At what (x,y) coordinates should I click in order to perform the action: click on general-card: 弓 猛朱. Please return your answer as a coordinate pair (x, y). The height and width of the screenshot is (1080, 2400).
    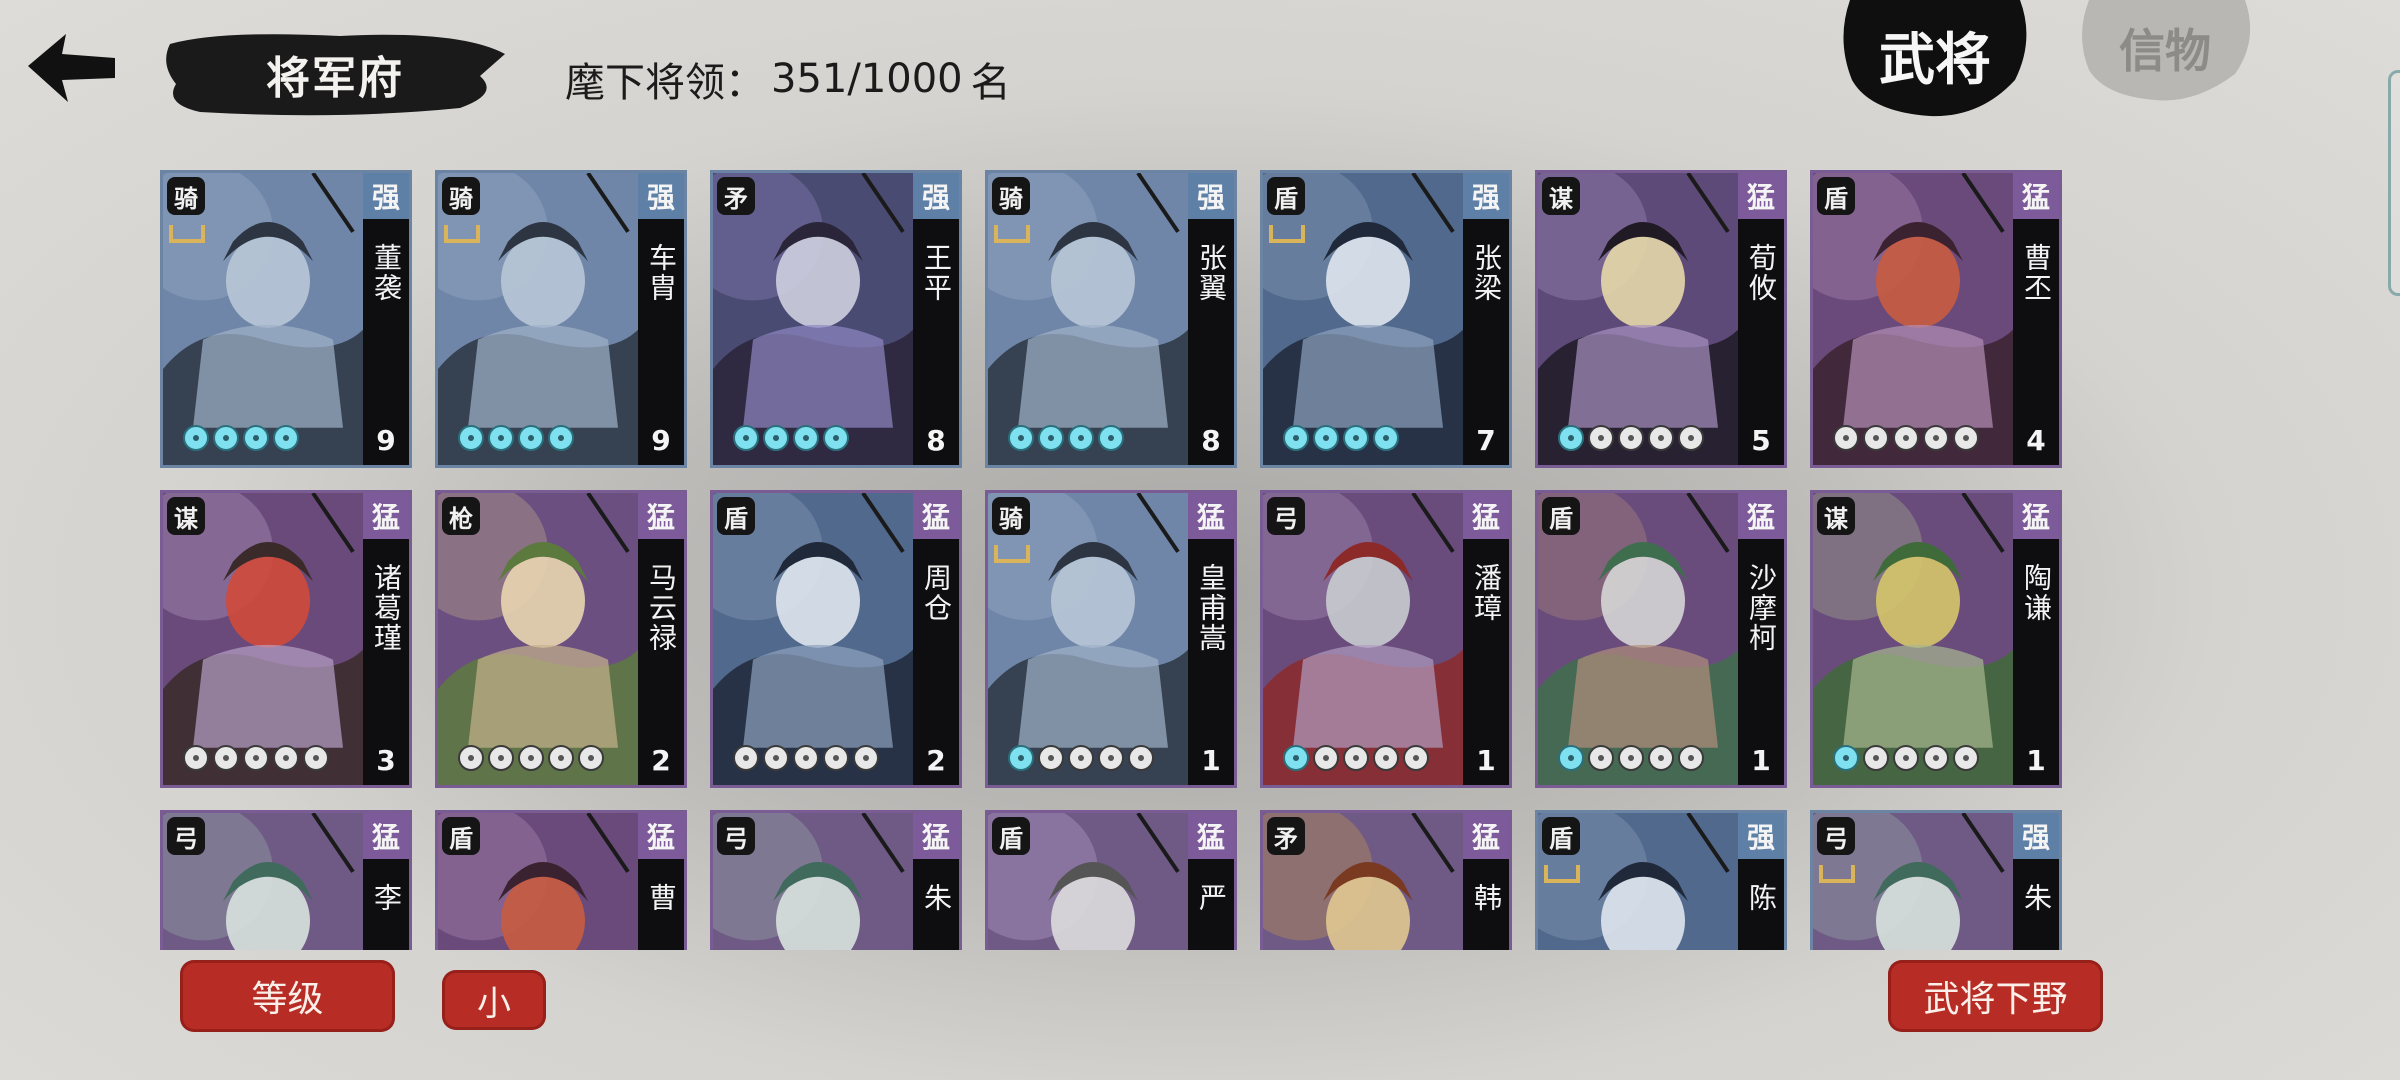
    Looking at the image, I should click on (836, 880).